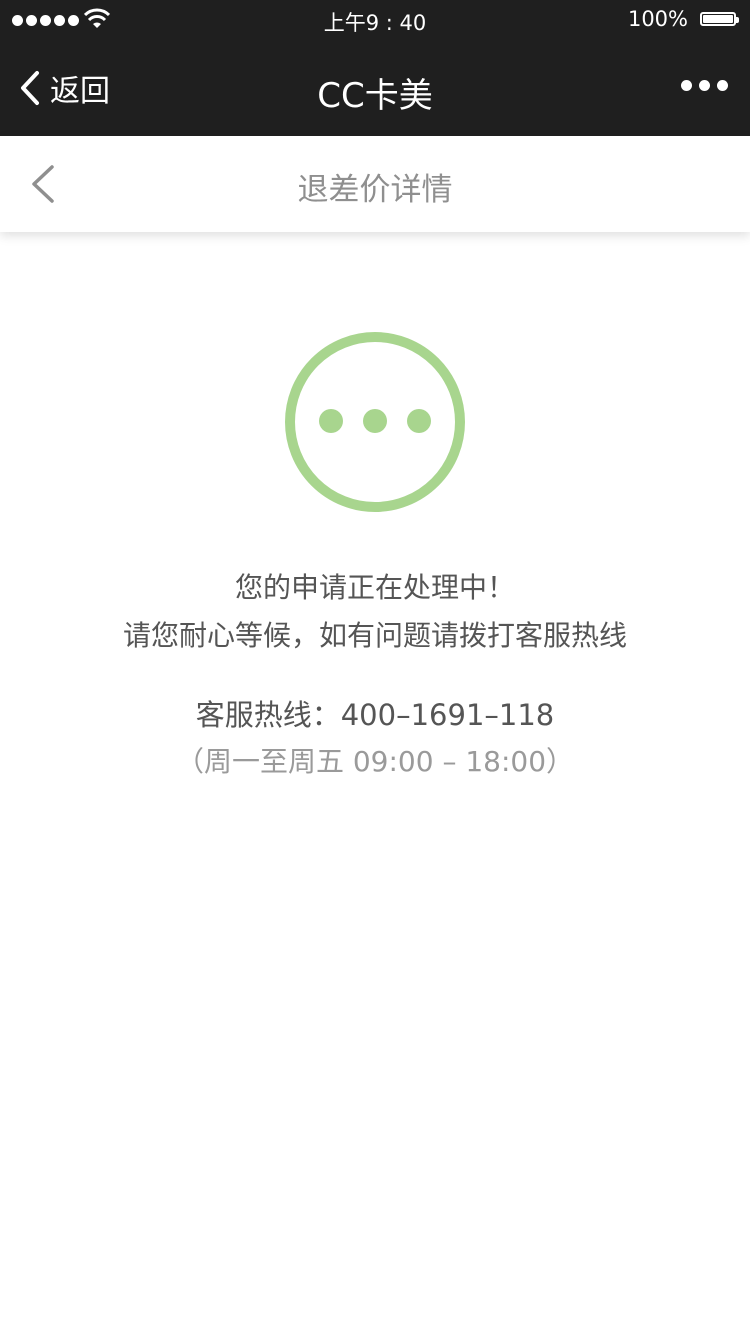  What do you see at coordinates (375, 713) in the screenshot?
I see `hotline-text: 客服热线：400–1691–118` at bounding box center [375, 713].